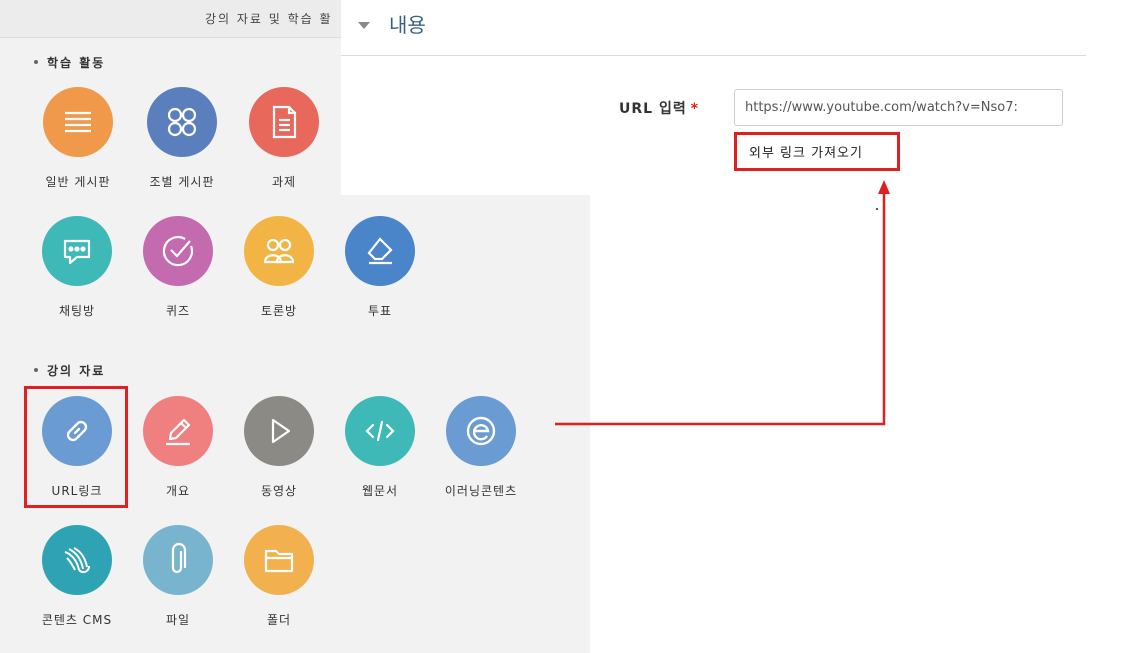 This screenshot has height=653, width=1123. Describe the element at coordinates (182, 182) in the screenshot. I see `tile-label: 조별 게시판` at that location.